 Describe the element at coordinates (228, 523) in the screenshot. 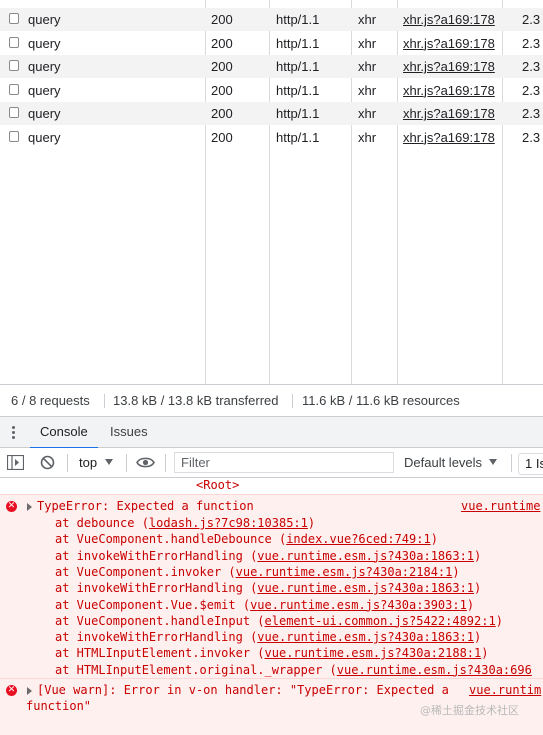

I see `stack-frame-link: lodash.js?7c98:10385:1` at that location.